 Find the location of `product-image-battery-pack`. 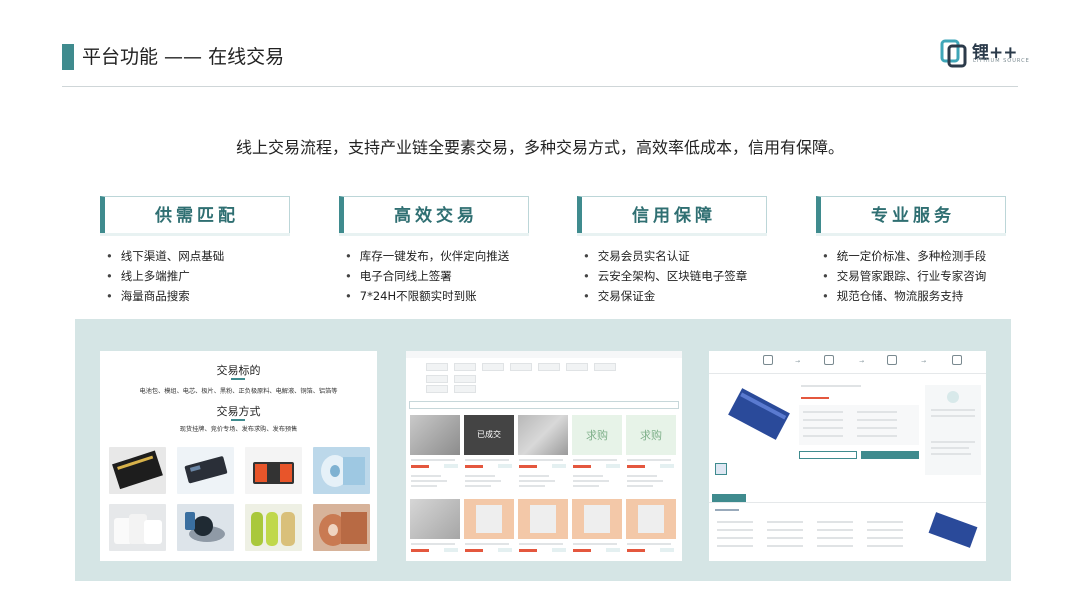

product-image-battery-pack is located at coordinates (273, 470).